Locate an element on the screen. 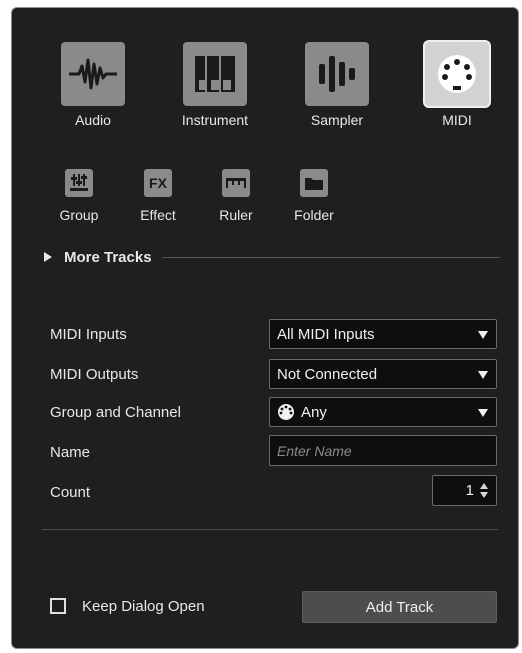 This screenshot has height=653, width=522. count-stepper: 1 is located at coordinates (464, 490).